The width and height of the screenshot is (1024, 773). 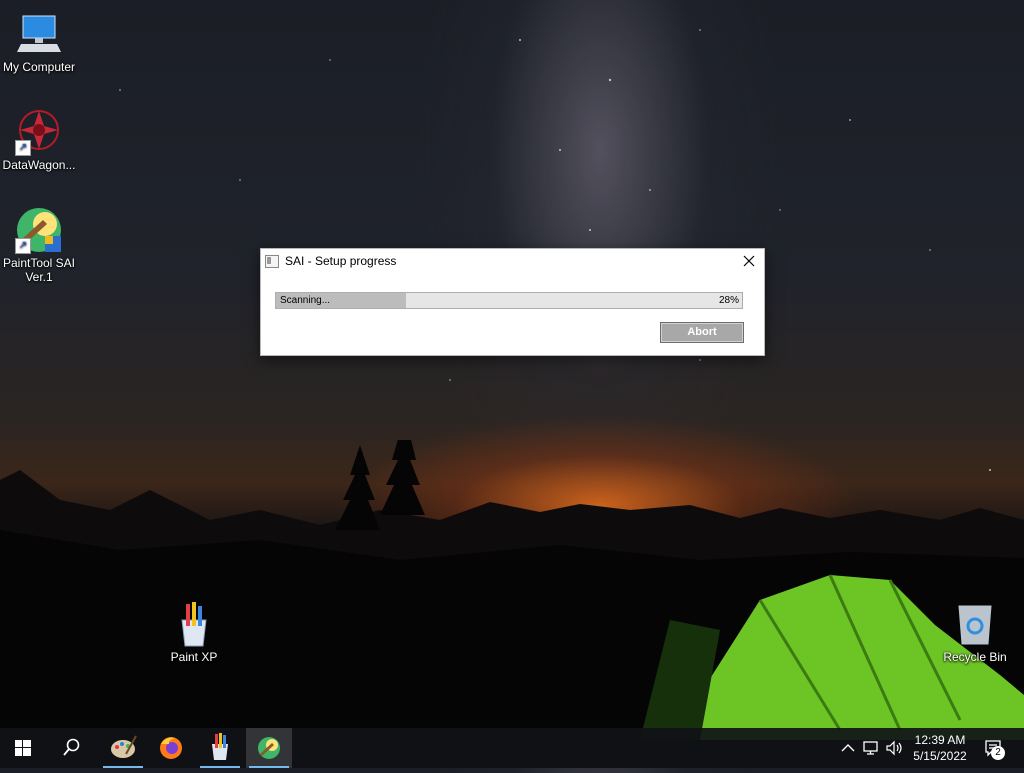 I want to click on progress-percent: 28%, so click(x=728, y=300).